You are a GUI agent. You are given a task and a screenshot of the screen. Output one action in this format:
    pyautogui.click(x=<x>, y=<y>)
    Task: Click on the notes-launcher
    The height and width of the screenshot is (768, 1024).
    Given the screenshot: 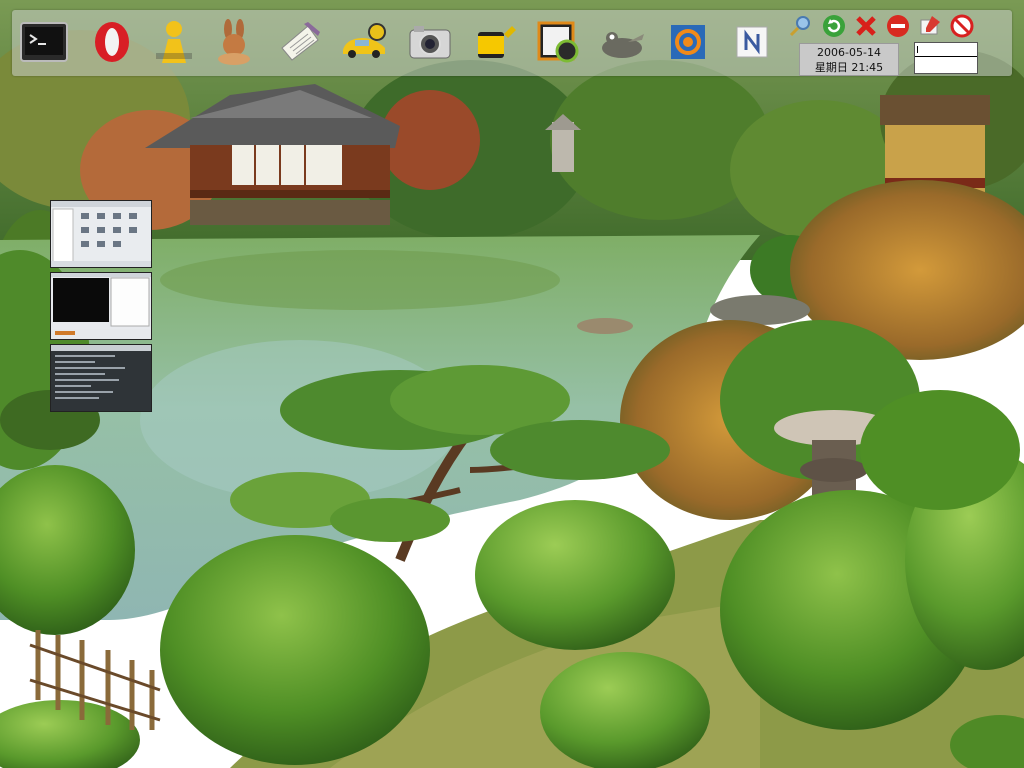 What is the action you would take?
    pyautogui.click(x=752, y=42)
    